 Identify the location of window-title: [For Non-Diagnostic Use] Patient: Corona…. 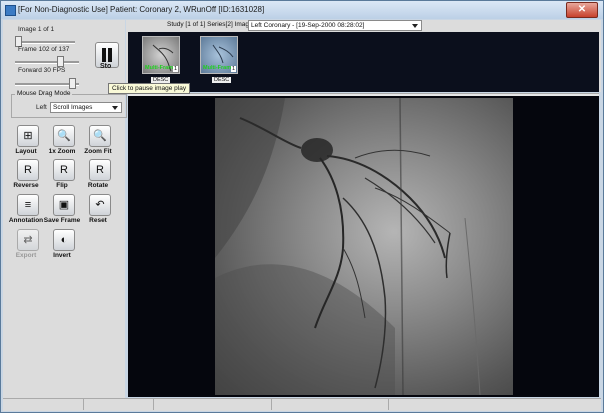
(141, 9).